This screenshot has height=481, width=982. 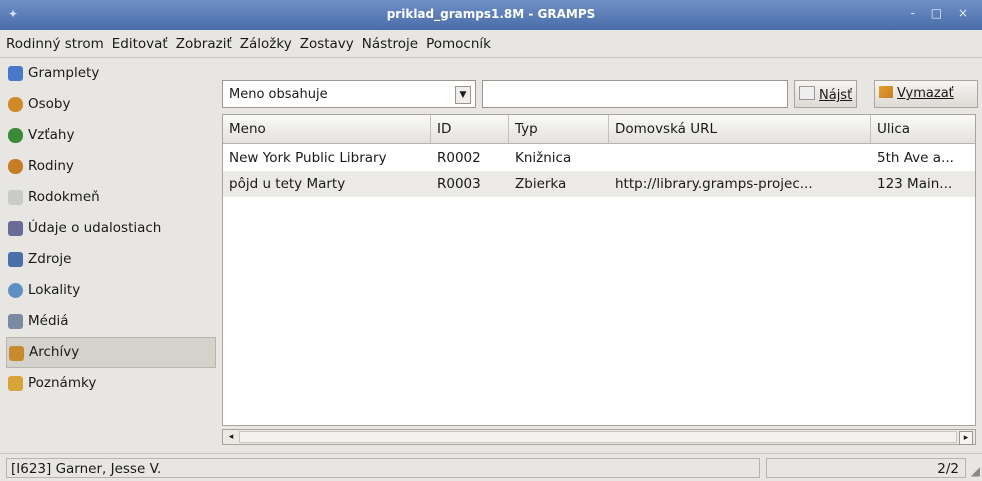 I want to click on find-label: Nájsť, so click(x=836, y=95).